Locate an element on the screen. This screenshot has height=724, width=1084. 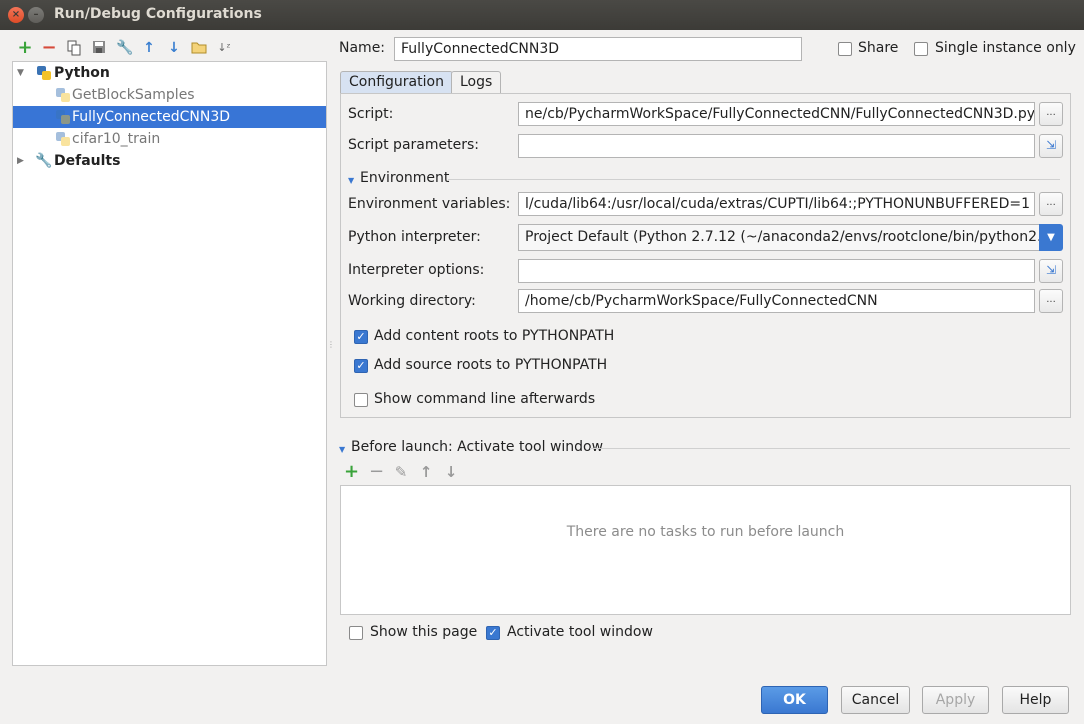
remove-task-icon: − is located at coordinates (376, 472).